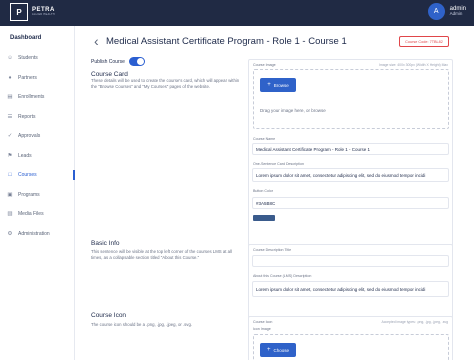 This screenshot has height=360, width=474. Describe the element at coordinates (272, 250) in the screenshot. I see `description-title-label: Course Description Title` at that location.